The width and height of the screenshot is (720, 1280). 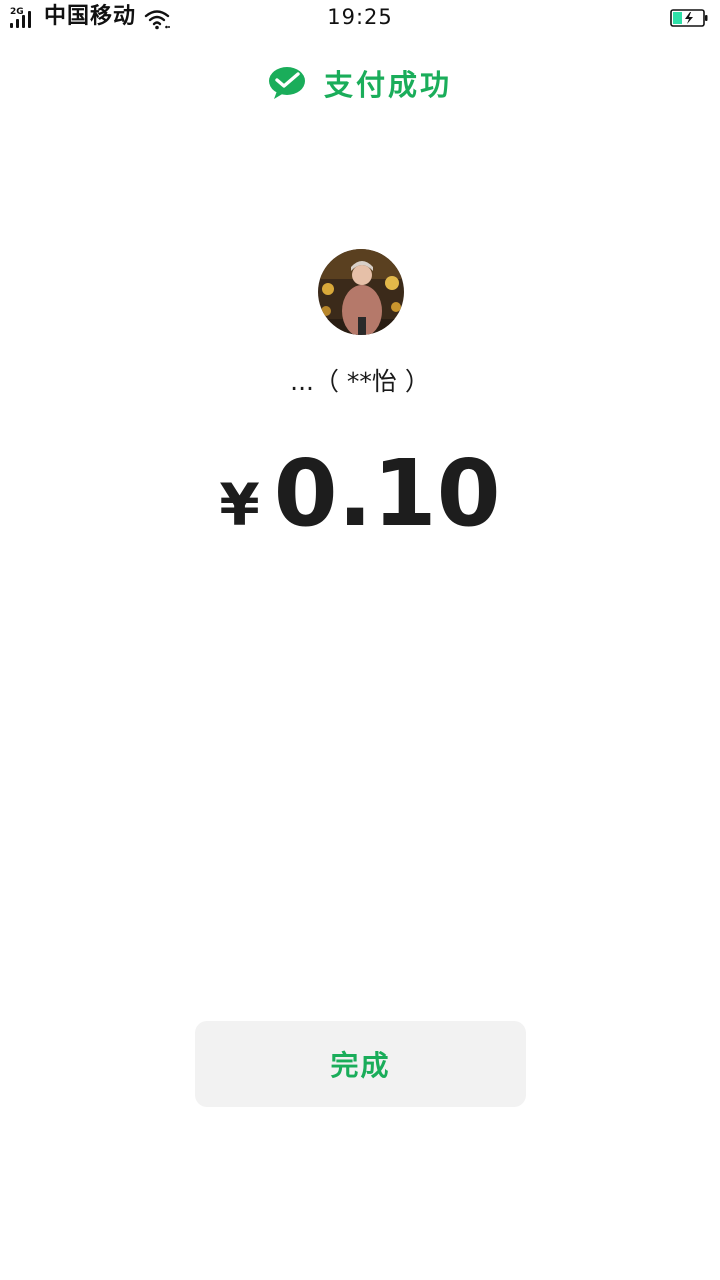 I want to click on payment-amount: ¥ 0.10, so click(x=360, y=493).